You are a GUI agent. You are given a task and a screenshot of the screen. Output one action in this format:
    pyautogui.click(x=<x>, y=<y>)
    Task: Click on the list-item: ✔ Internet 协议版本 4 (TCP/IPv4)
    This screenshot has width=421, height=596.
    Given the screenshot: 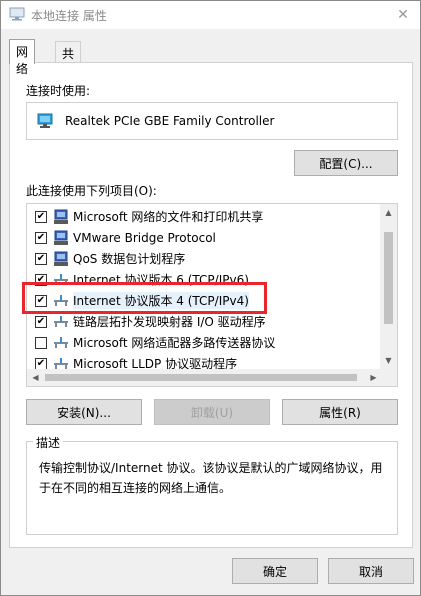 What is the action you would take?
    pyautogui.click(x=204, y=300)
    